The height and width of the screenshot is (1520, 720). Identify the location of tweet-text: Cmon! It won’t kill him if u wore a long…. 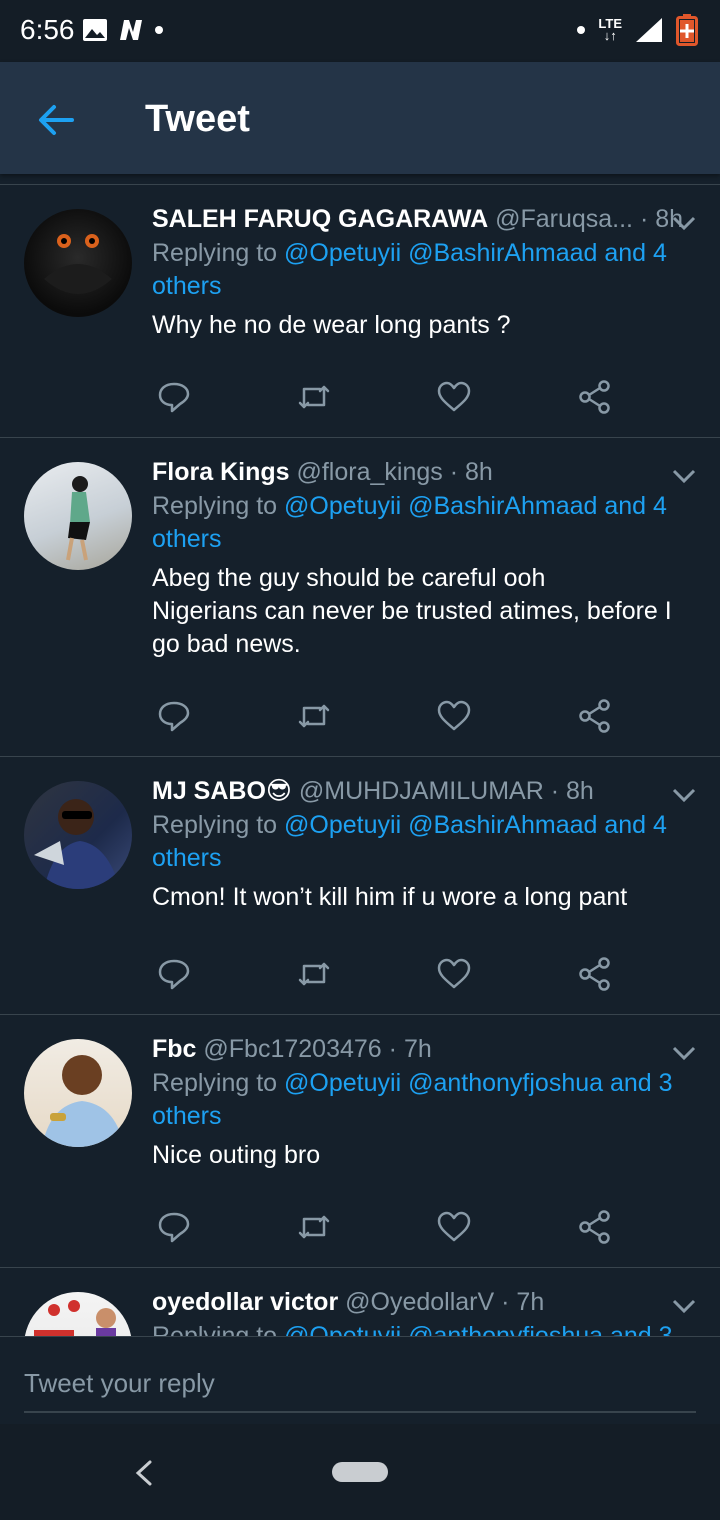
(390, 897).